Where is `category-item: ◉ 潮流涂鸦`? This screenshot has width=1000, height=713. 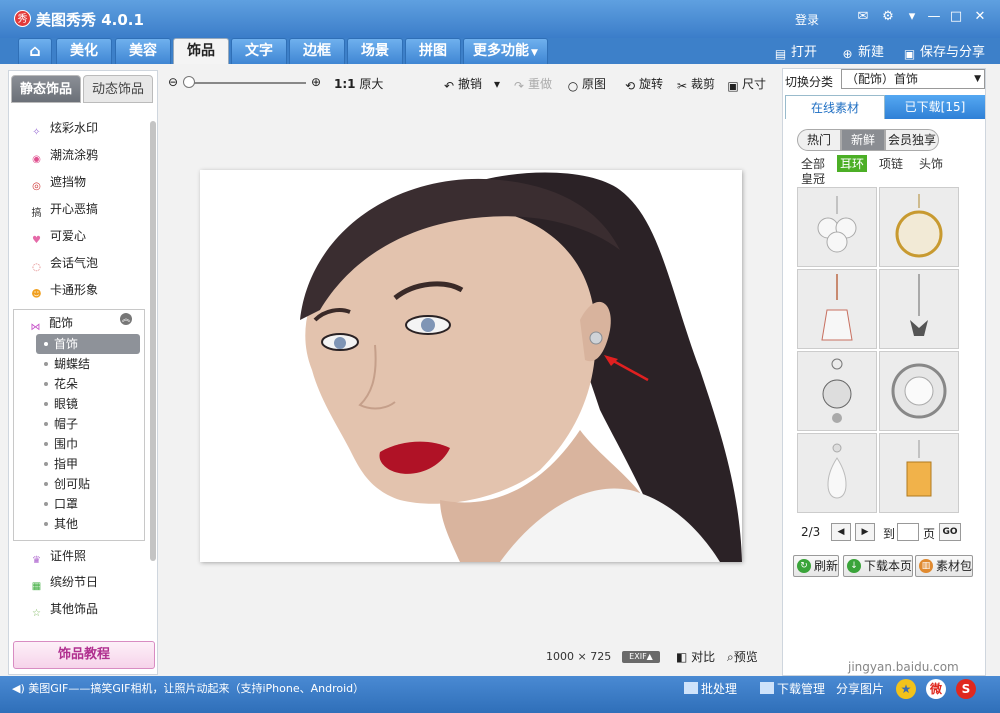
category-item: ◉ 潮流涂鸦 is located at coordinates (63, 155).